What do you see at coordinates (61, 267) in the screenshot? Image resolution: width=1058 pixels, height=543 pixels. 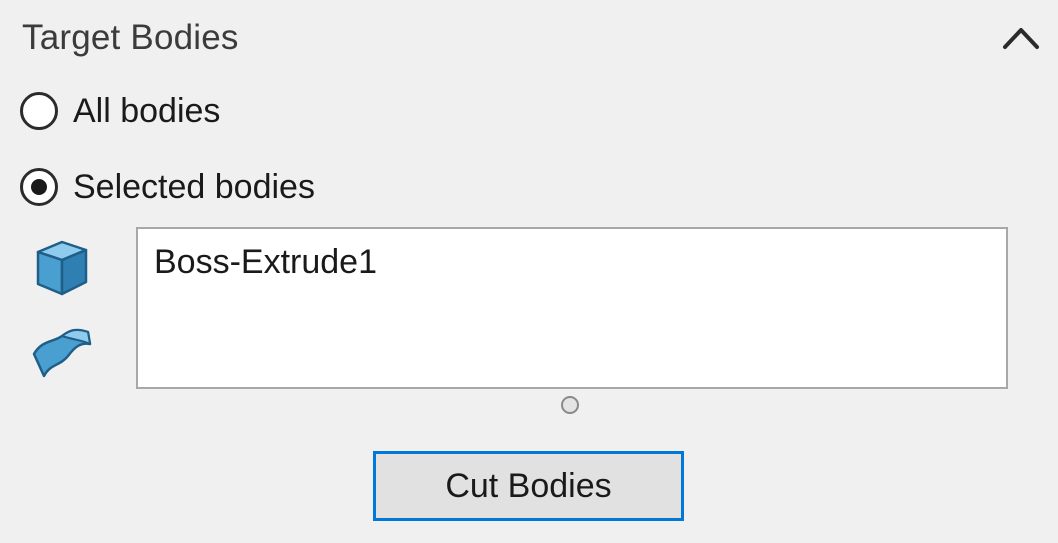 I see `solid-body-icon` at bounding box center [61, 267].